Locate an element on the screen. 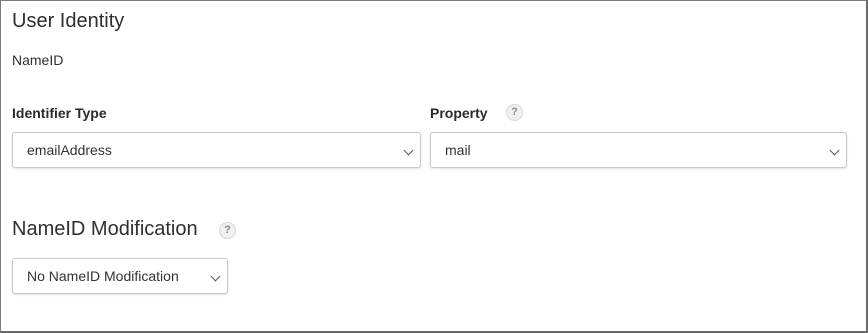  identifier-type-label: Identifier Type is located at coordinates (59, 113).